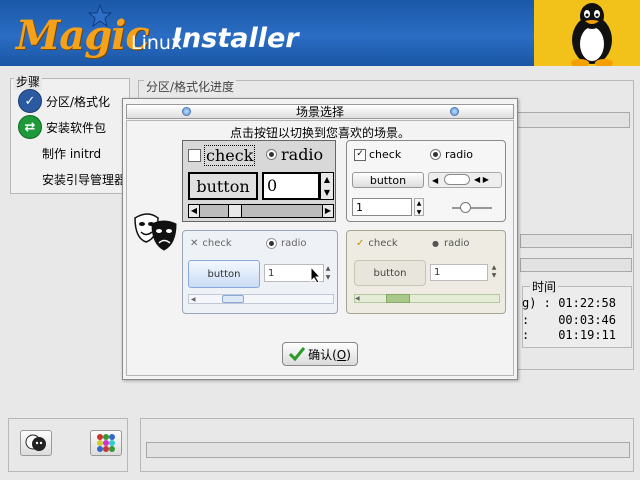  What do you see at coordinates (319, 112) in the screenshot?
I see `dialog-title: 场景选择` at bounding box center [319, 112].